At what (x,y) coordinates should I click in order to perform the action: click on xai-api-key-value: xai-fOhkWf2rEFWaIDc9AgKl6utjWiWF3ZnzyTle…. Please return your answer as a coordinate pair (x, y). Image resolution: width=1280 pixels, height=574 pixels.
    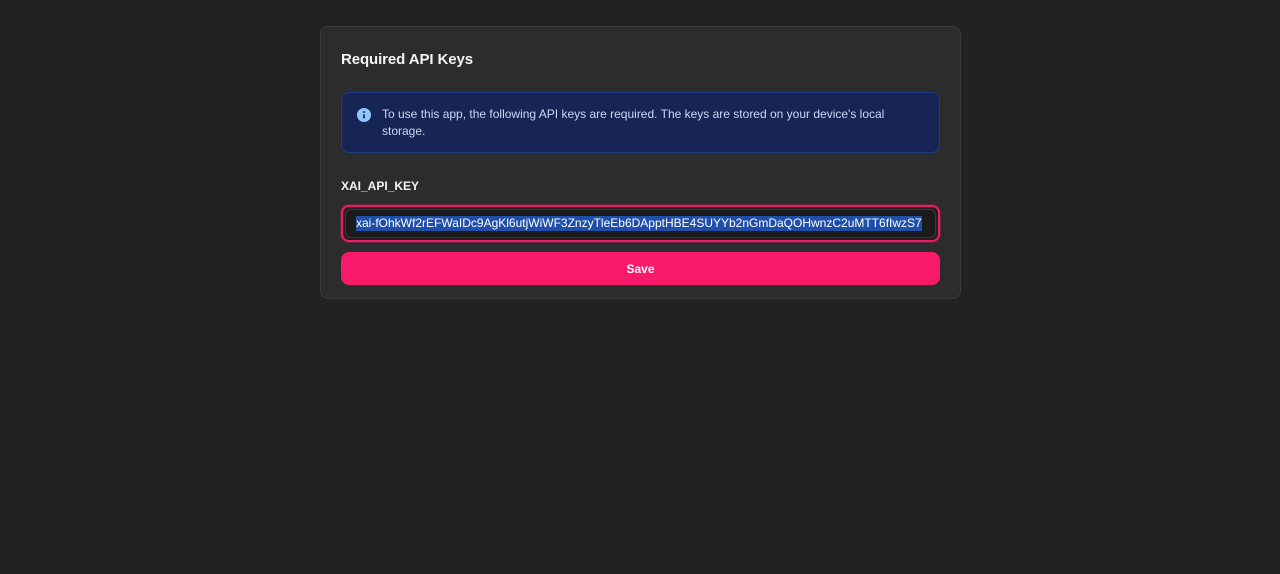
    Looking at the image, I should click on (639, 223).